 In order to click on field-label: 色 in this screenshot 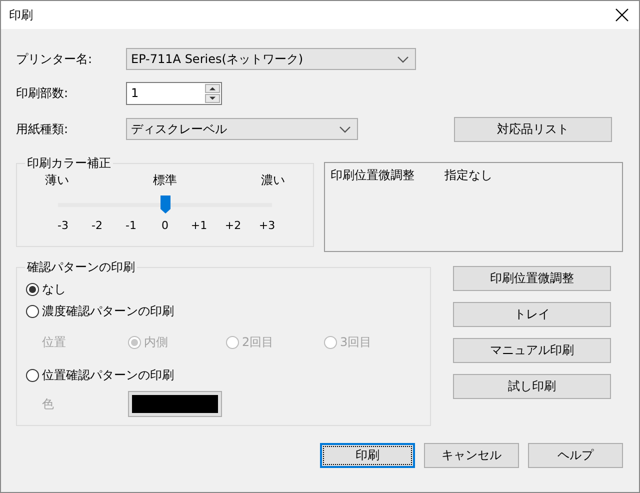, I will do `click(48, 404)`.